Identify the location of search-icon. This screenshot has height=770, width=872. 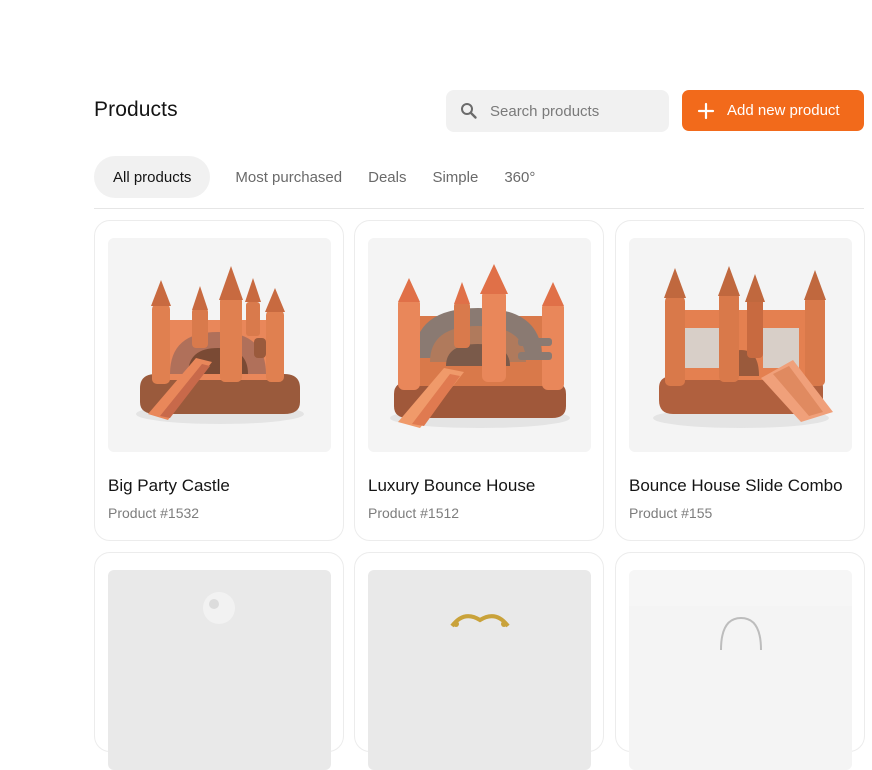
(469, 111).